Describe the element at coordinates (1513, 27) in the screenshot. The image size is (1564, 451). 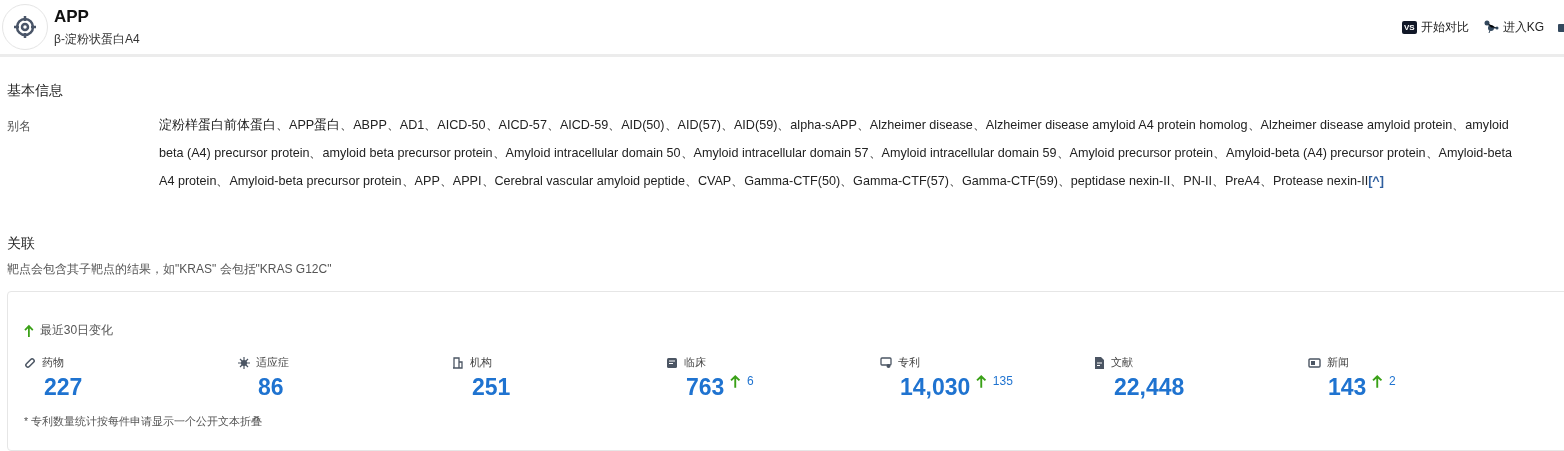
I see `kg-link: 进入KG` at that location.